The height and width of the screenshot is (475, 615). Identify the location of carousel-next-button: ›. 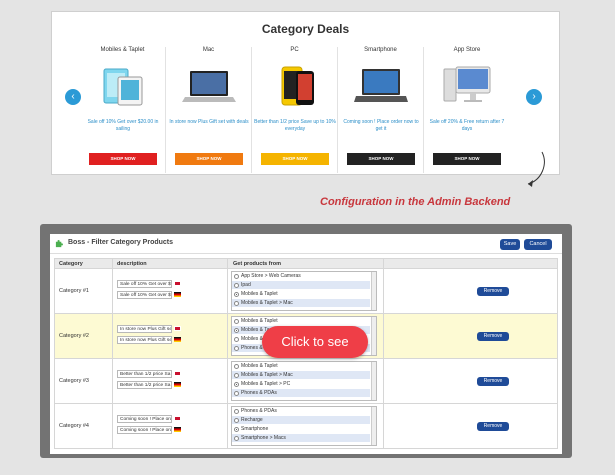
(534, 97).